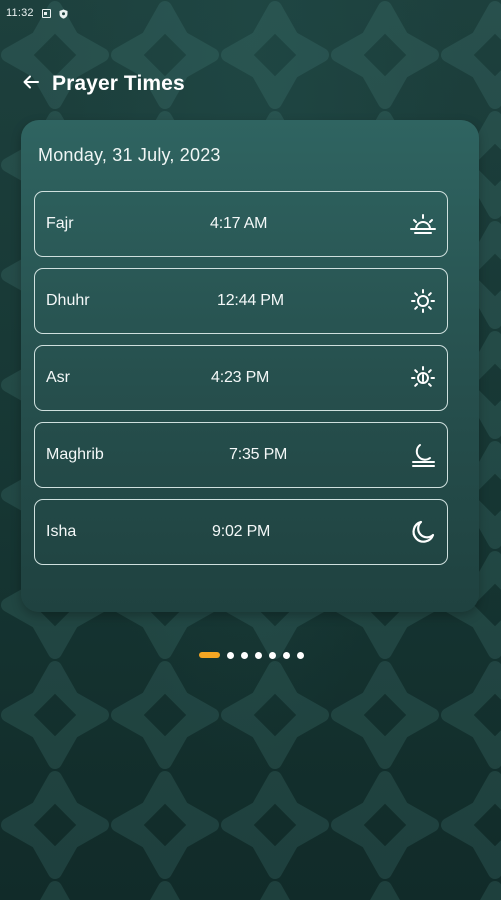  Describe the element at coordinates (20, 13) in the screenshot. I see `status-time: 11:32` at that location.